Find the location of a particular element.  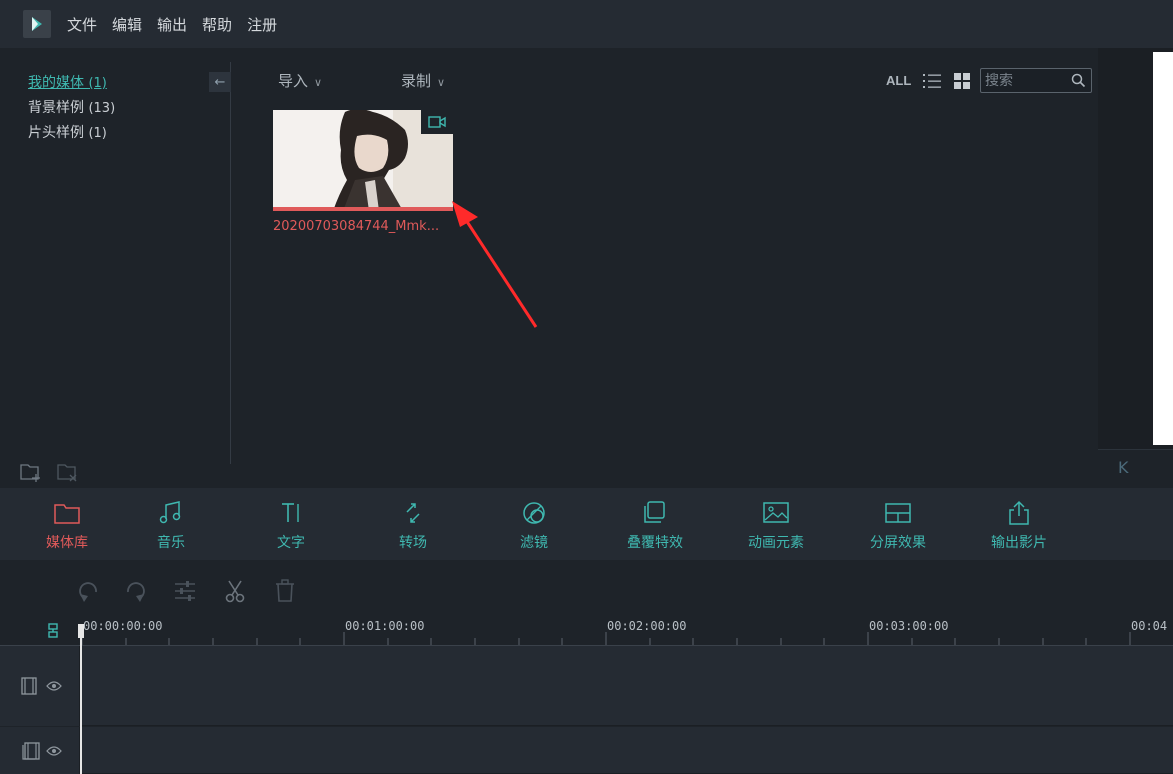

split-screen-icon is located at coordinates (898, 513).